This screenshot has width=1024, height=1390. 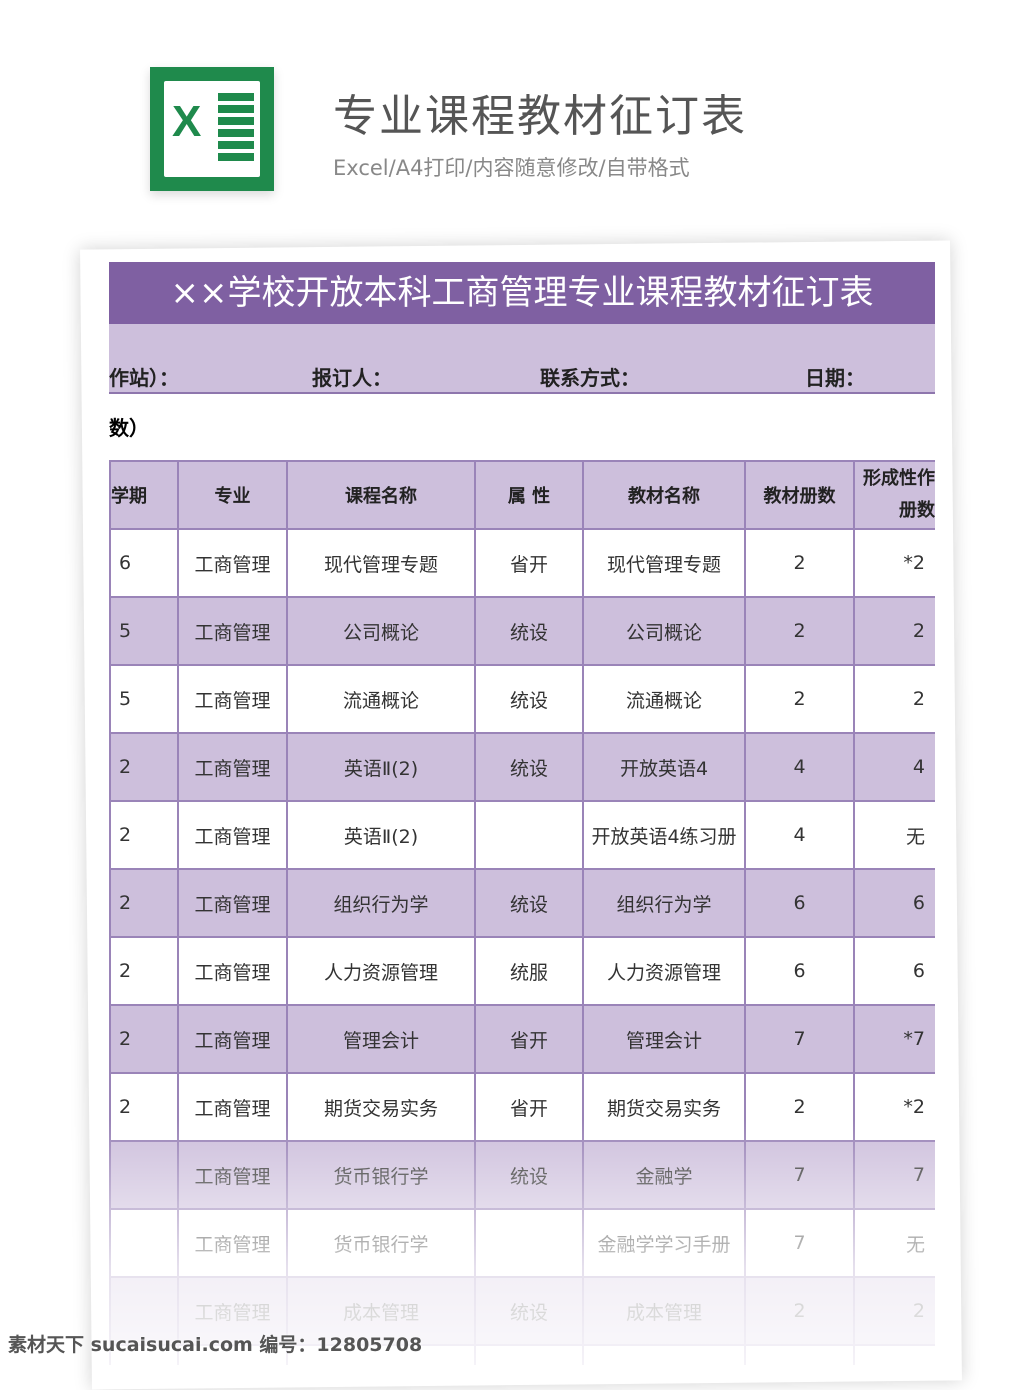 What do you see at coordinates (664, 835) in the screenshot?
I see `table-cell: 开放英语4练习册` at bounding box center [664, 835].